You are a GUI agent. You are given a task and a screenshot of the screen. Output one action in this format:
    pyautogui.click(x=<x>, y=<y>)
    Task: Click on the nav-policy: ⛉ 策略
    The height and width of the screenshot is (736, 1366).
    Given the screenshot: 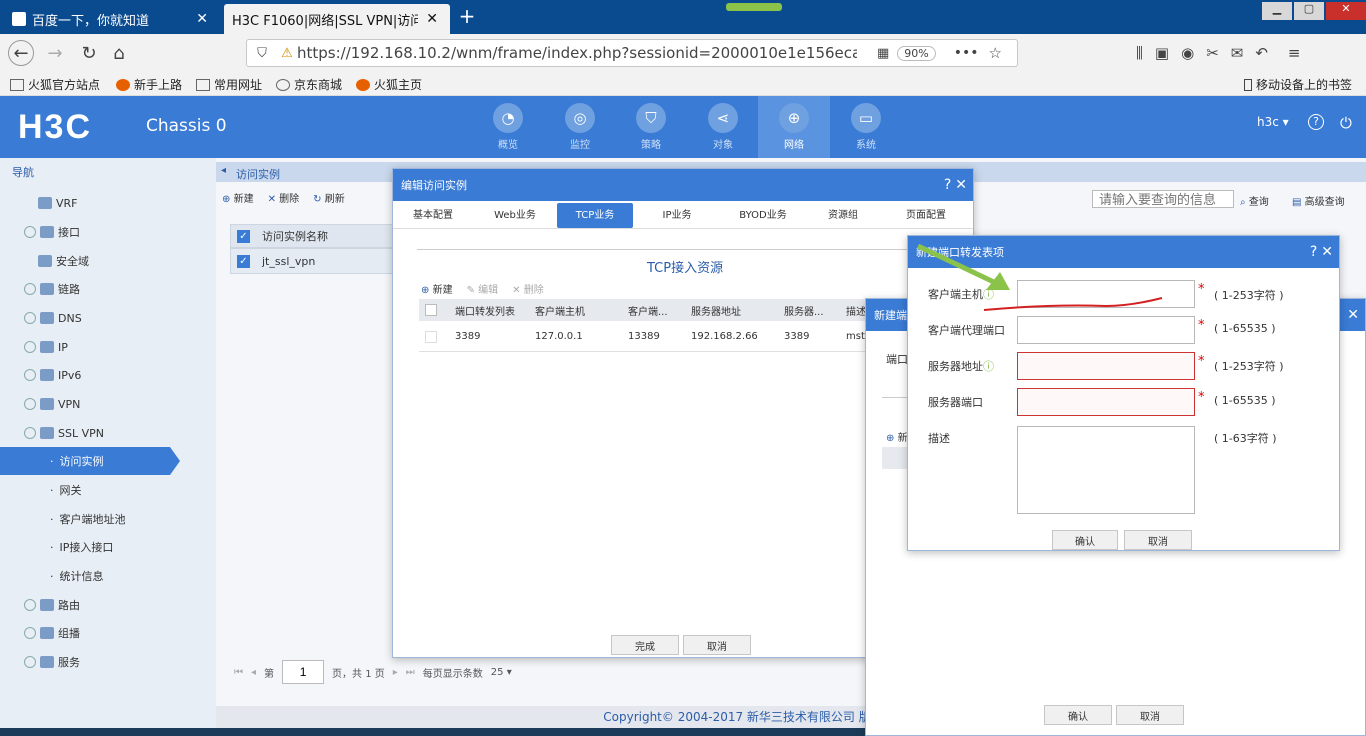 What is the action you would take?
    pyautogui.click(x=651, y=127)
    